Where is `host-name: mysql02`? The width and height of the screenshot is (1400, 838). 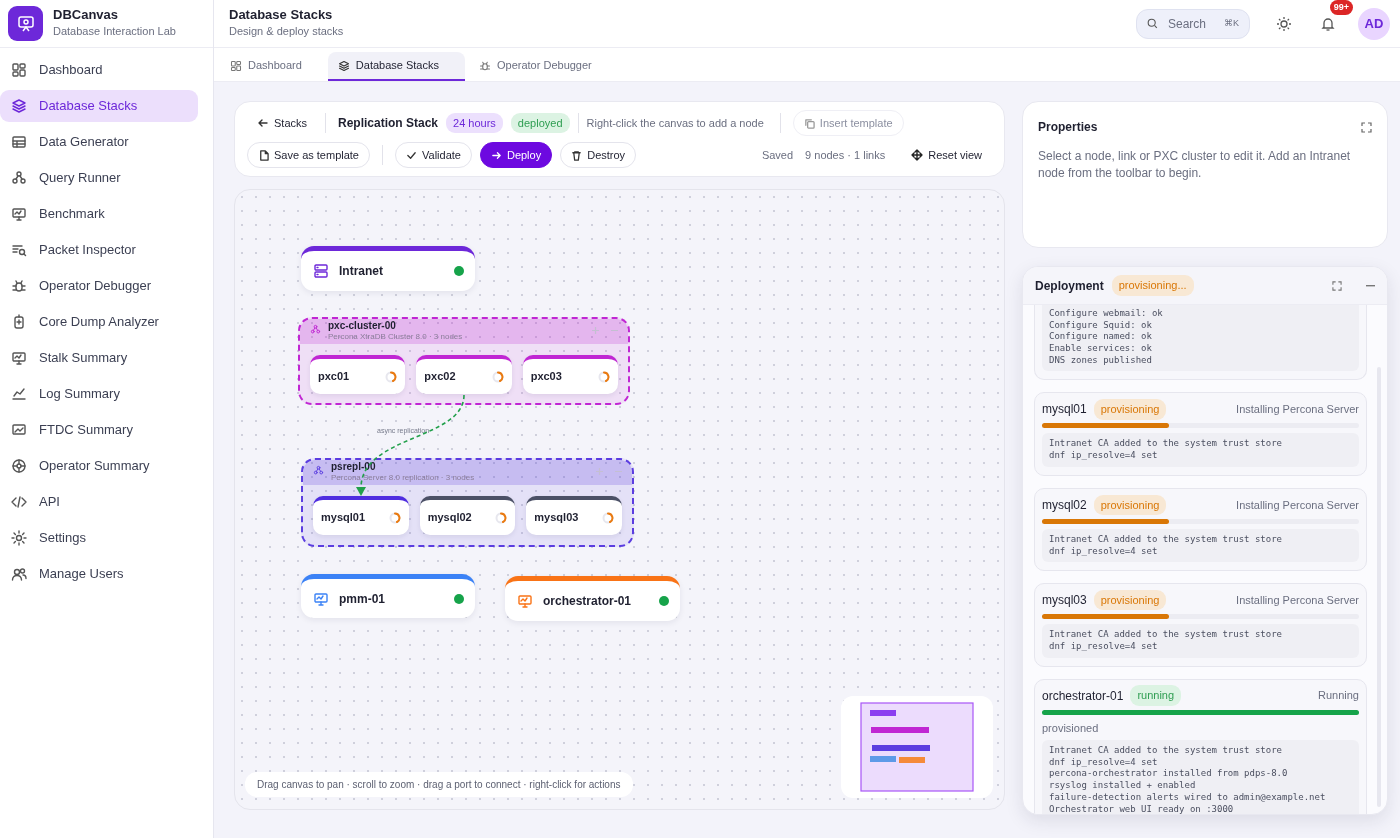
host-name: mysql02 is located at coordinates (1064, 505).